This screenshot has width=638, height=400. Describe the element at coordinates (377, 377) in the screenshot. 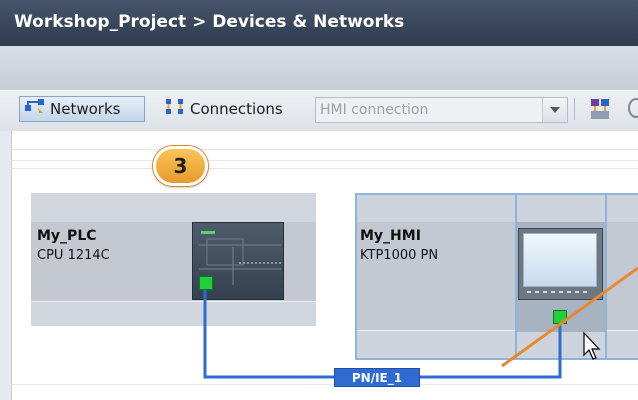

I see `network-label: PN/IE_1` at that location.